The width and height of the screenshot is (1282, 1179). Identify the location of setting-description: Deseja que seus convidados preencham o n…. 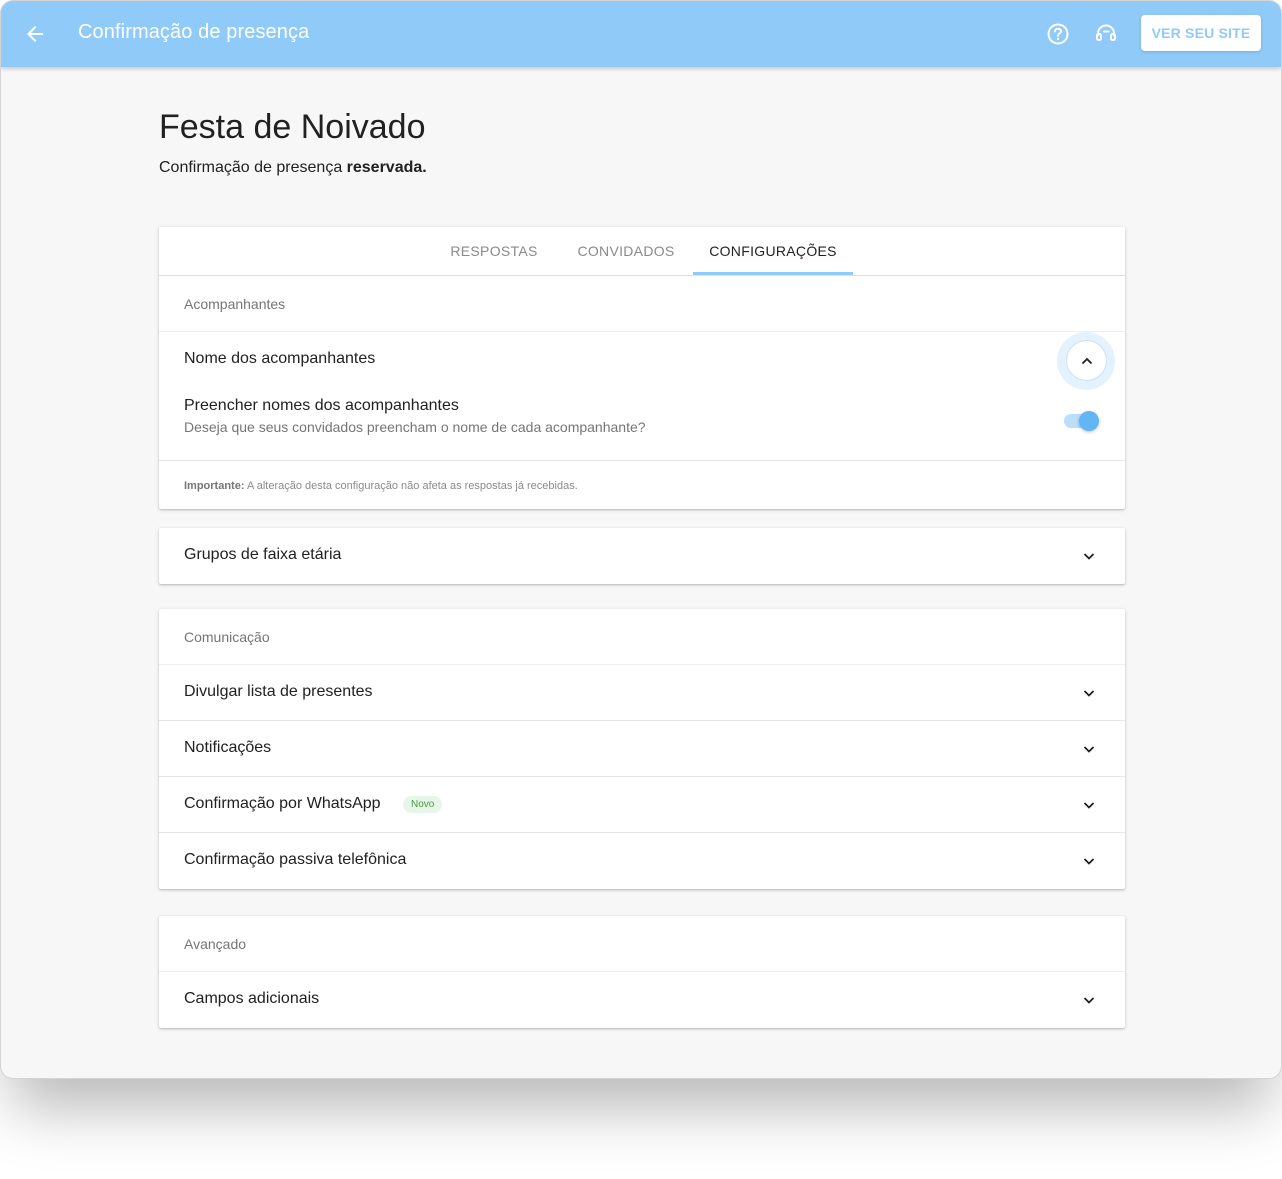
(415, 427).